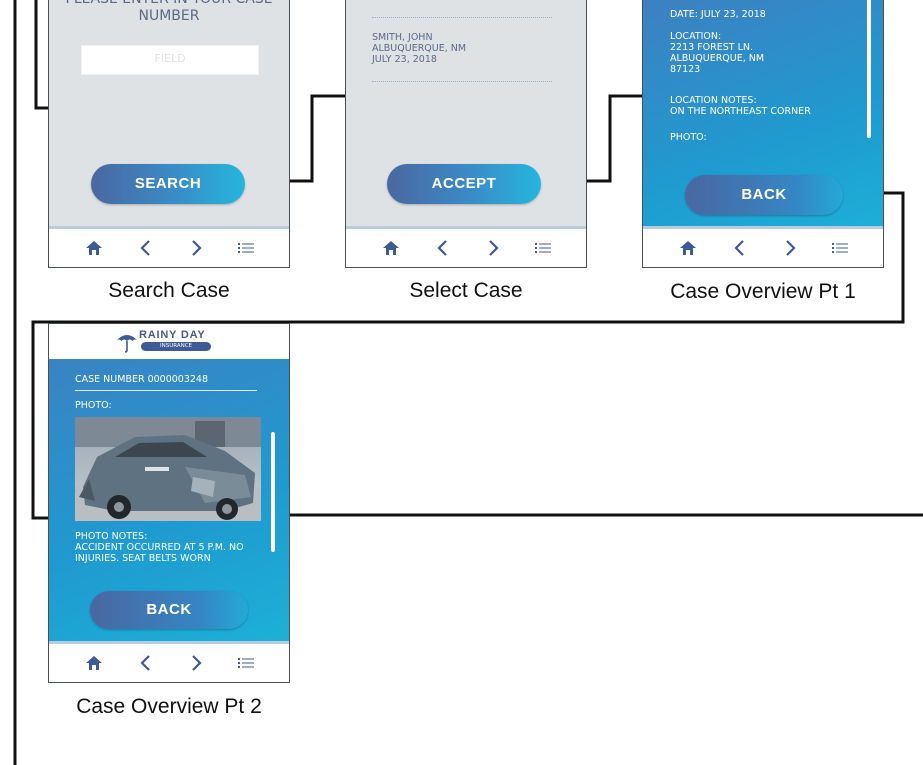 This screenshot has height=765, width=923. I want to click on case-number: CASE NUMBER 0000003248, so click(142, 379).